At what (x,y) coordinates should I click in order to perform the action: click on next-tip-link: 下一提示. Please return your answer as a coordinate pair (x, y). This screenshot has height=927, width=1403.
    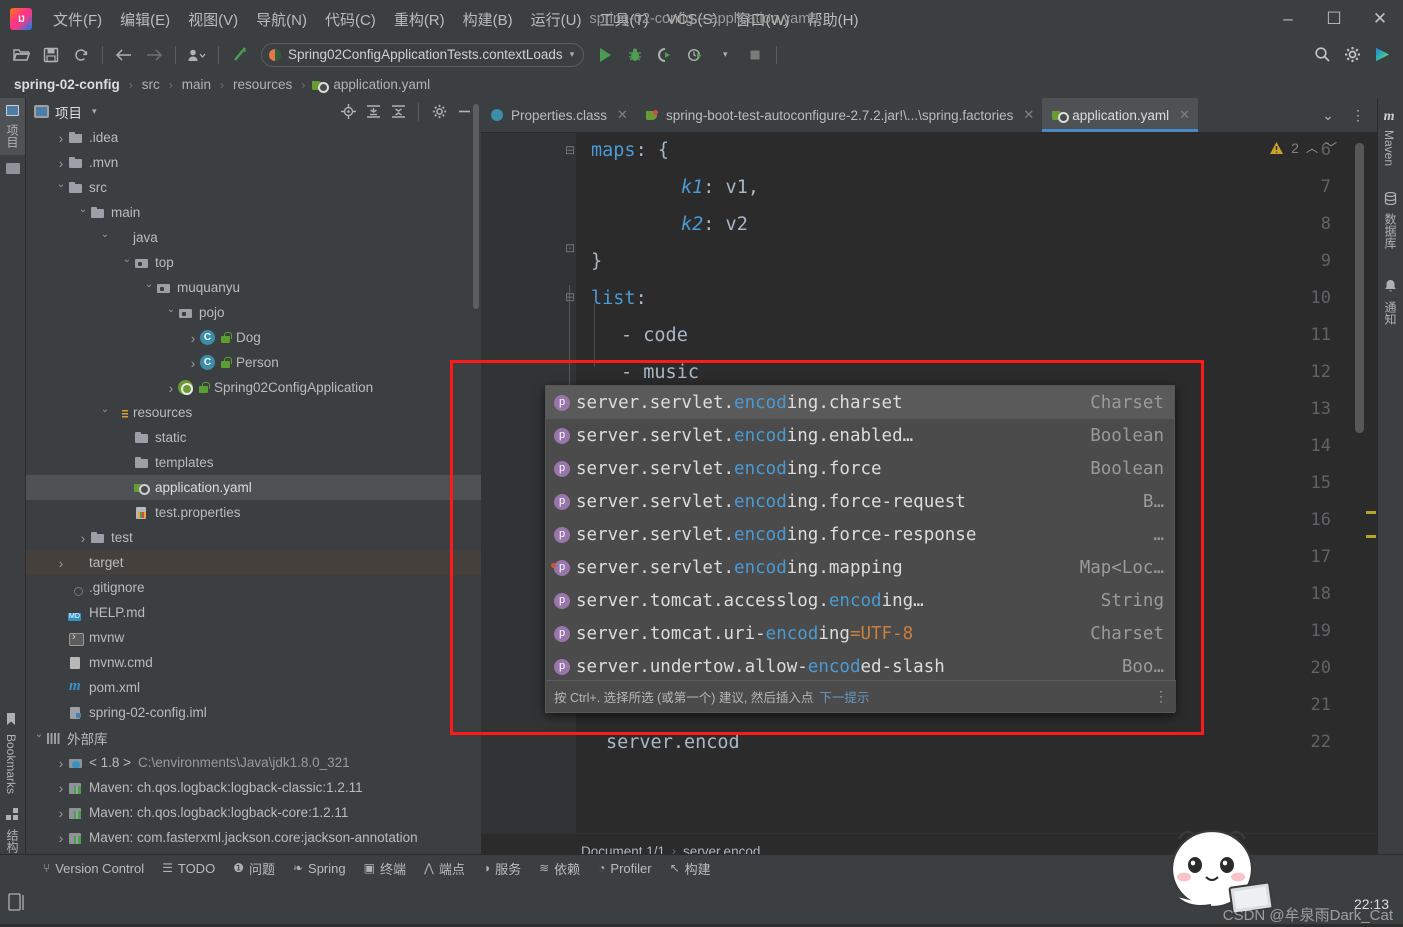
    Looking at the image, I should click on (844, 696).